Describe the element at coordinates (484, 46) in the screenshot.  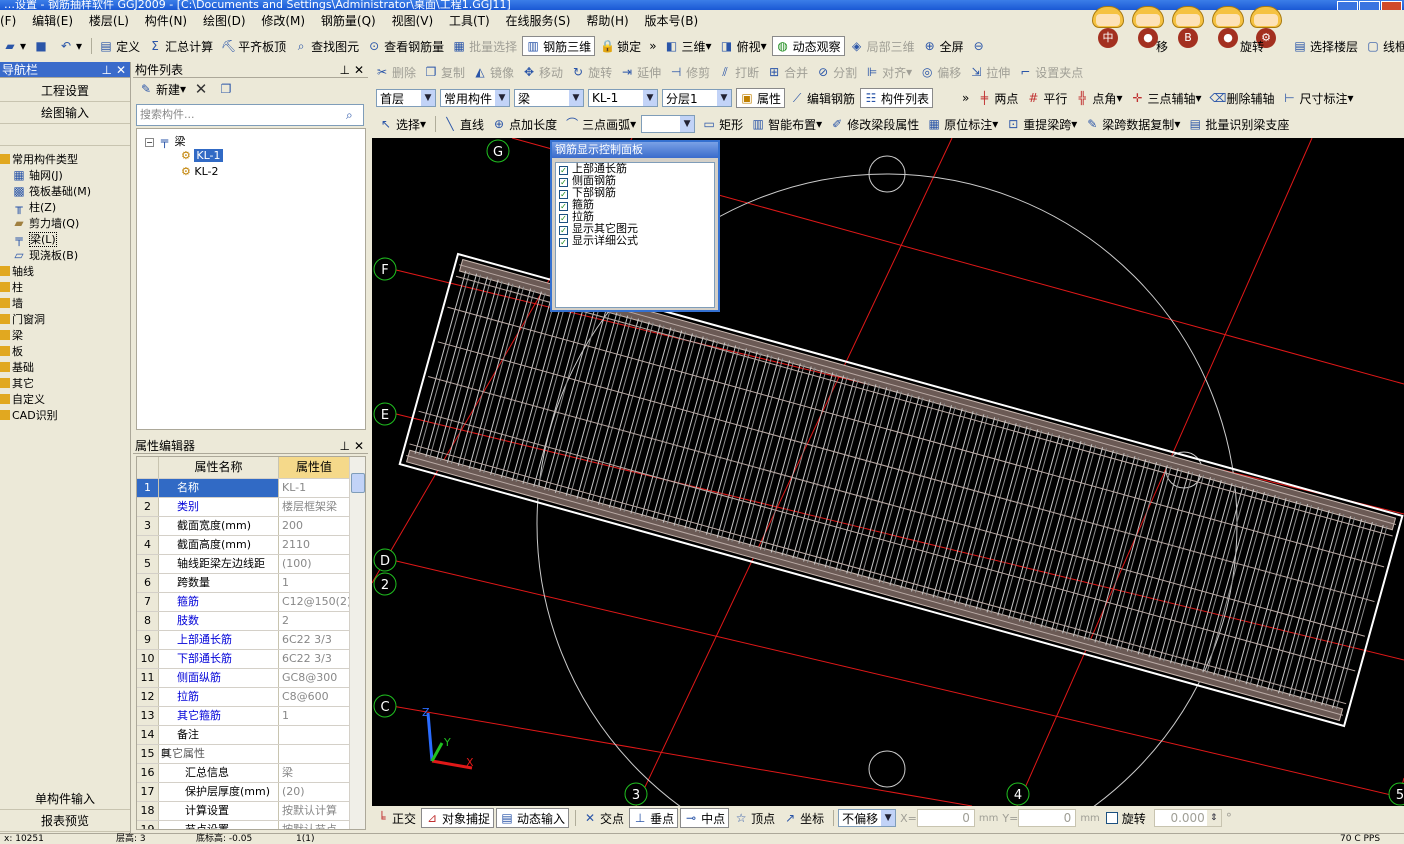
I see `batch-select-button: ▦ 批量选择` at that location.